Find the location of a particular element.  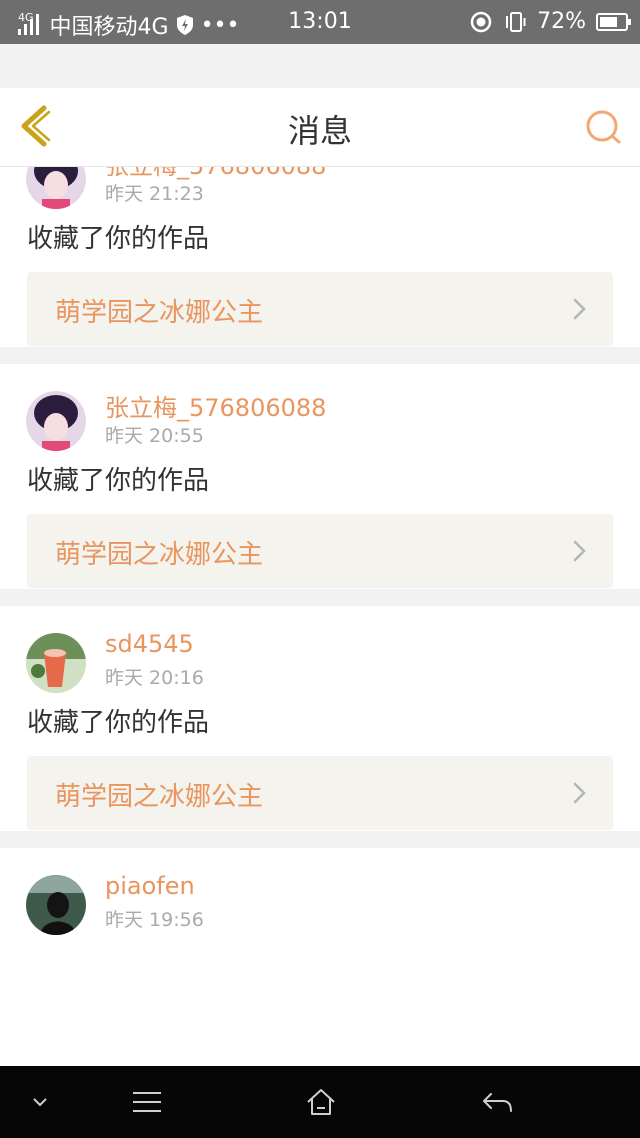

system-nav-bar is located at coordinates (320, 1102).